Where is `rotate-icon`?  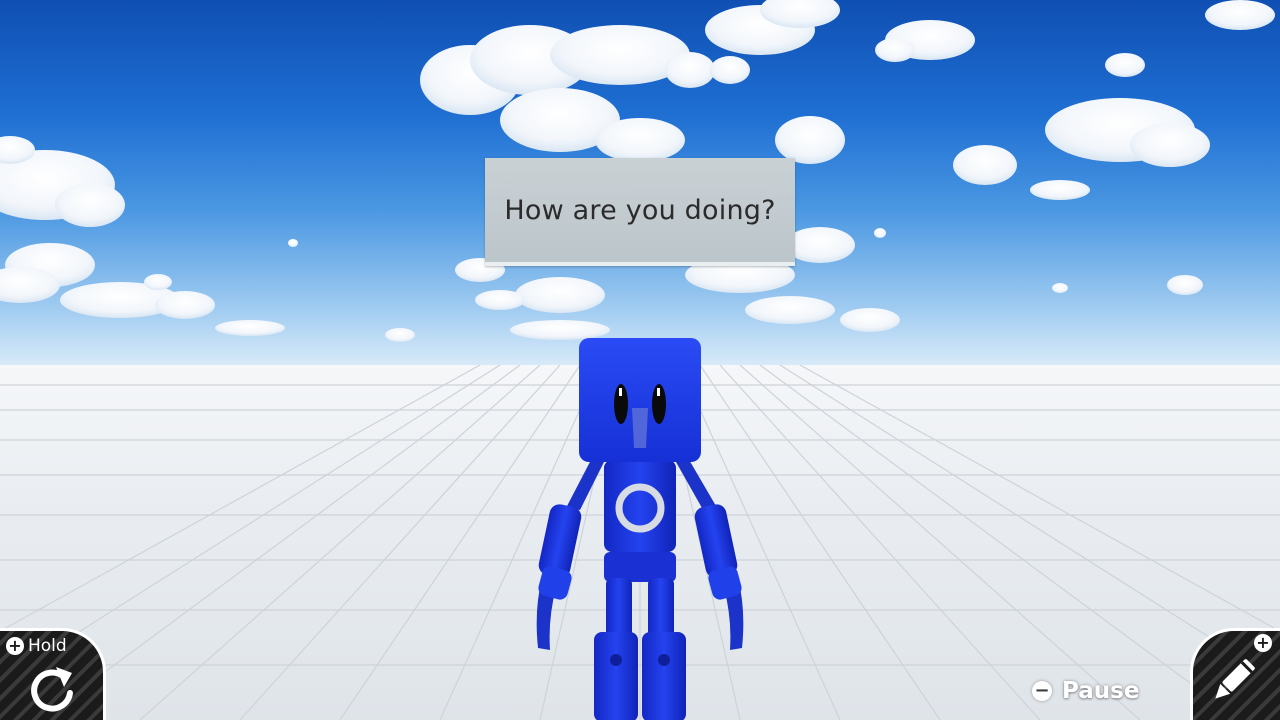
rotate-icon is located at coordinates (52, 689).